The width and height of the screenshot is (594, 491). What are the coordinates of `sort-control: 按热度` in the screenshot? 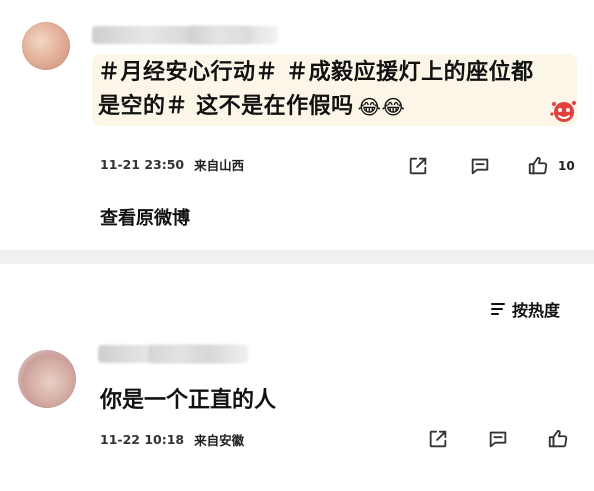 It's located at (525, 309).